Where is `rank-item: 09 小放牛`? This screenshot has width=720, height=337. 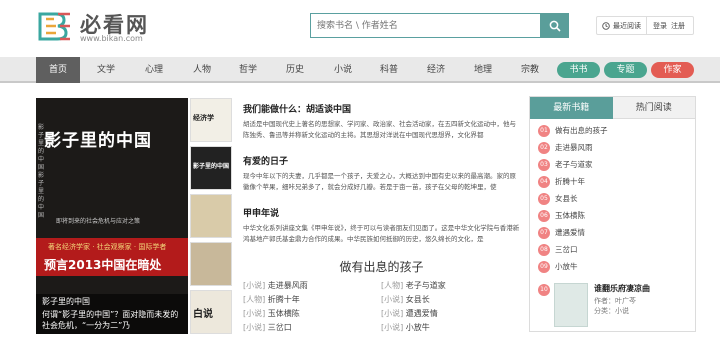
rank-item: 09 小放牛 is located at coordinates (558, 267).